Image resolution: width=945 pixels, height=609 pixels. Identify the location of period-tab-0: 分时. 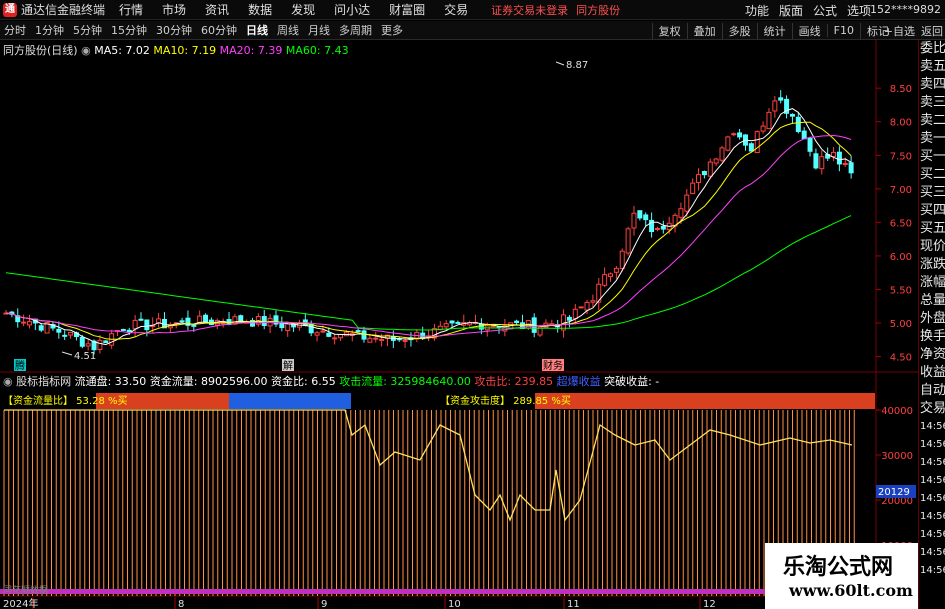
(15, 30).